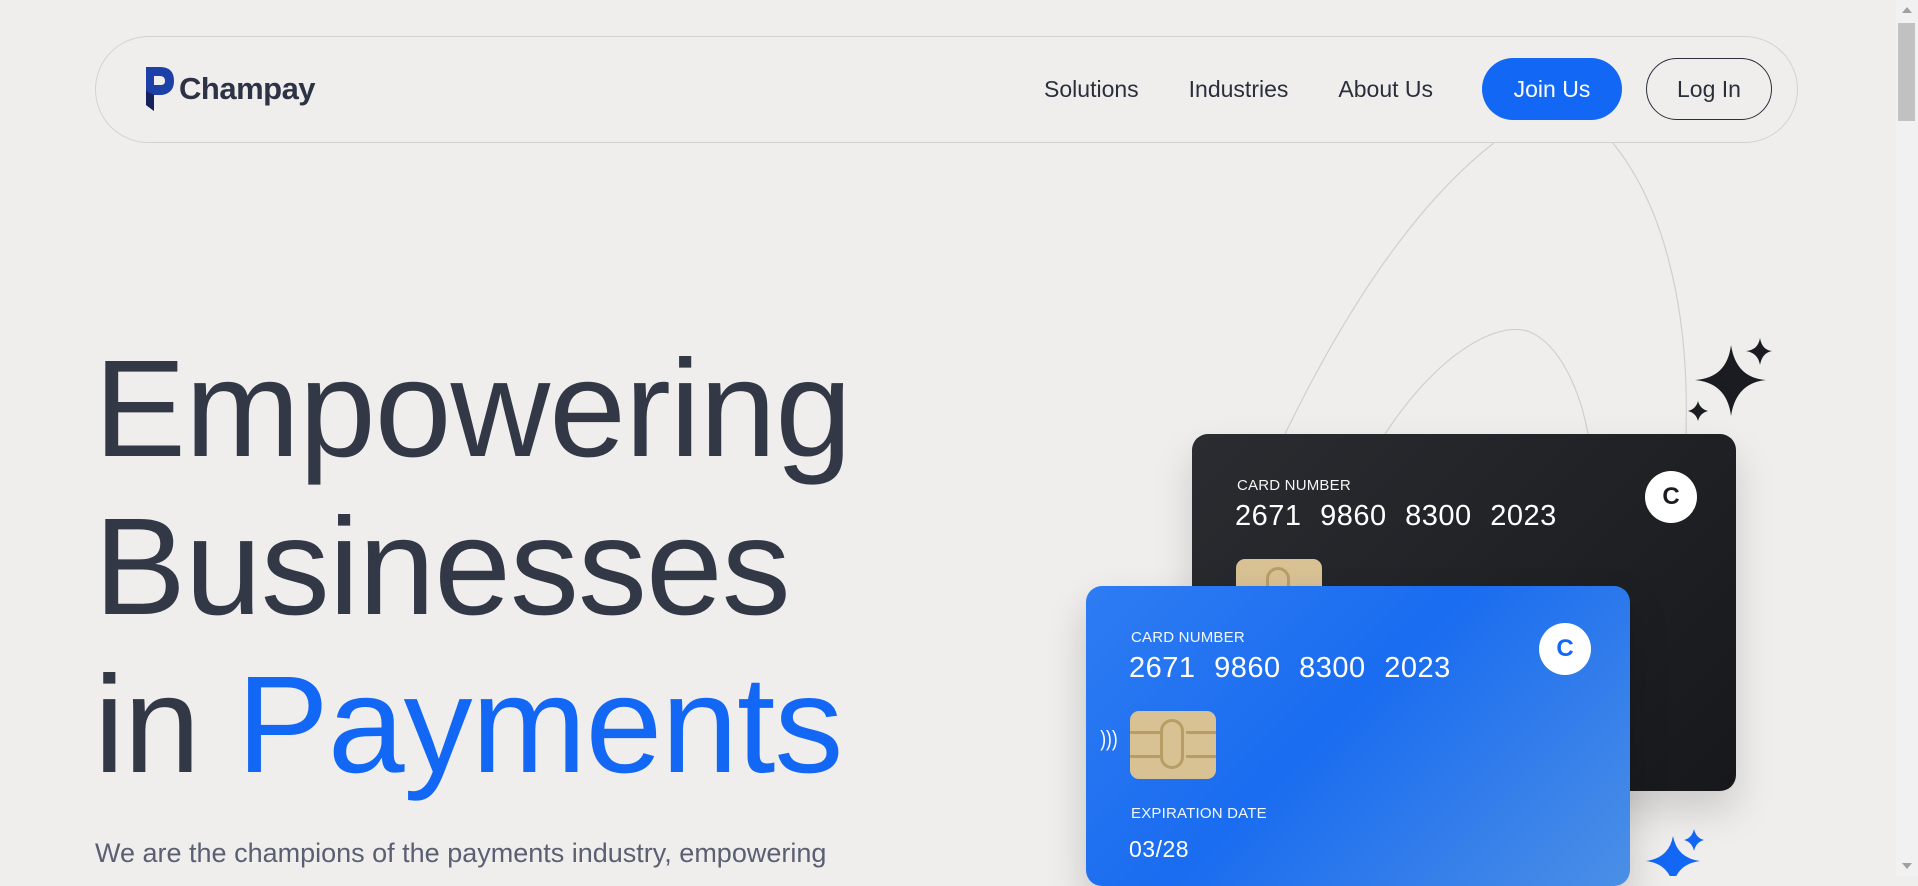 The image size is (1918, 886). Describe the element at coordinates (1907, 866) in the screenshot. I see `scroll-down-arrow-icon` at that location.